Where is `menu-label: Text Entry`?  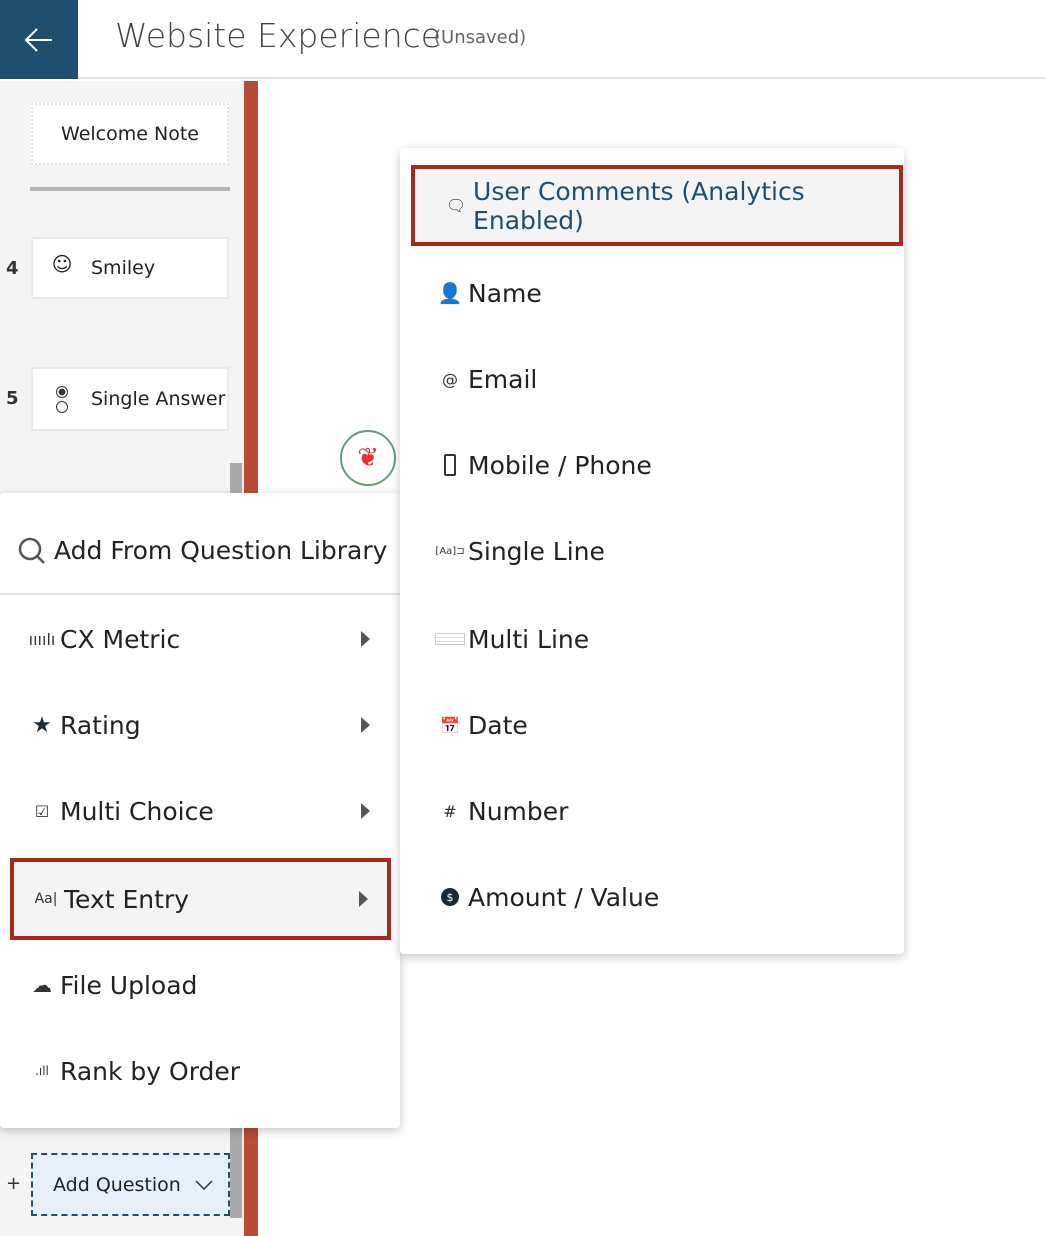
menu-label: Text Entry is located at coordinates (127, 899).